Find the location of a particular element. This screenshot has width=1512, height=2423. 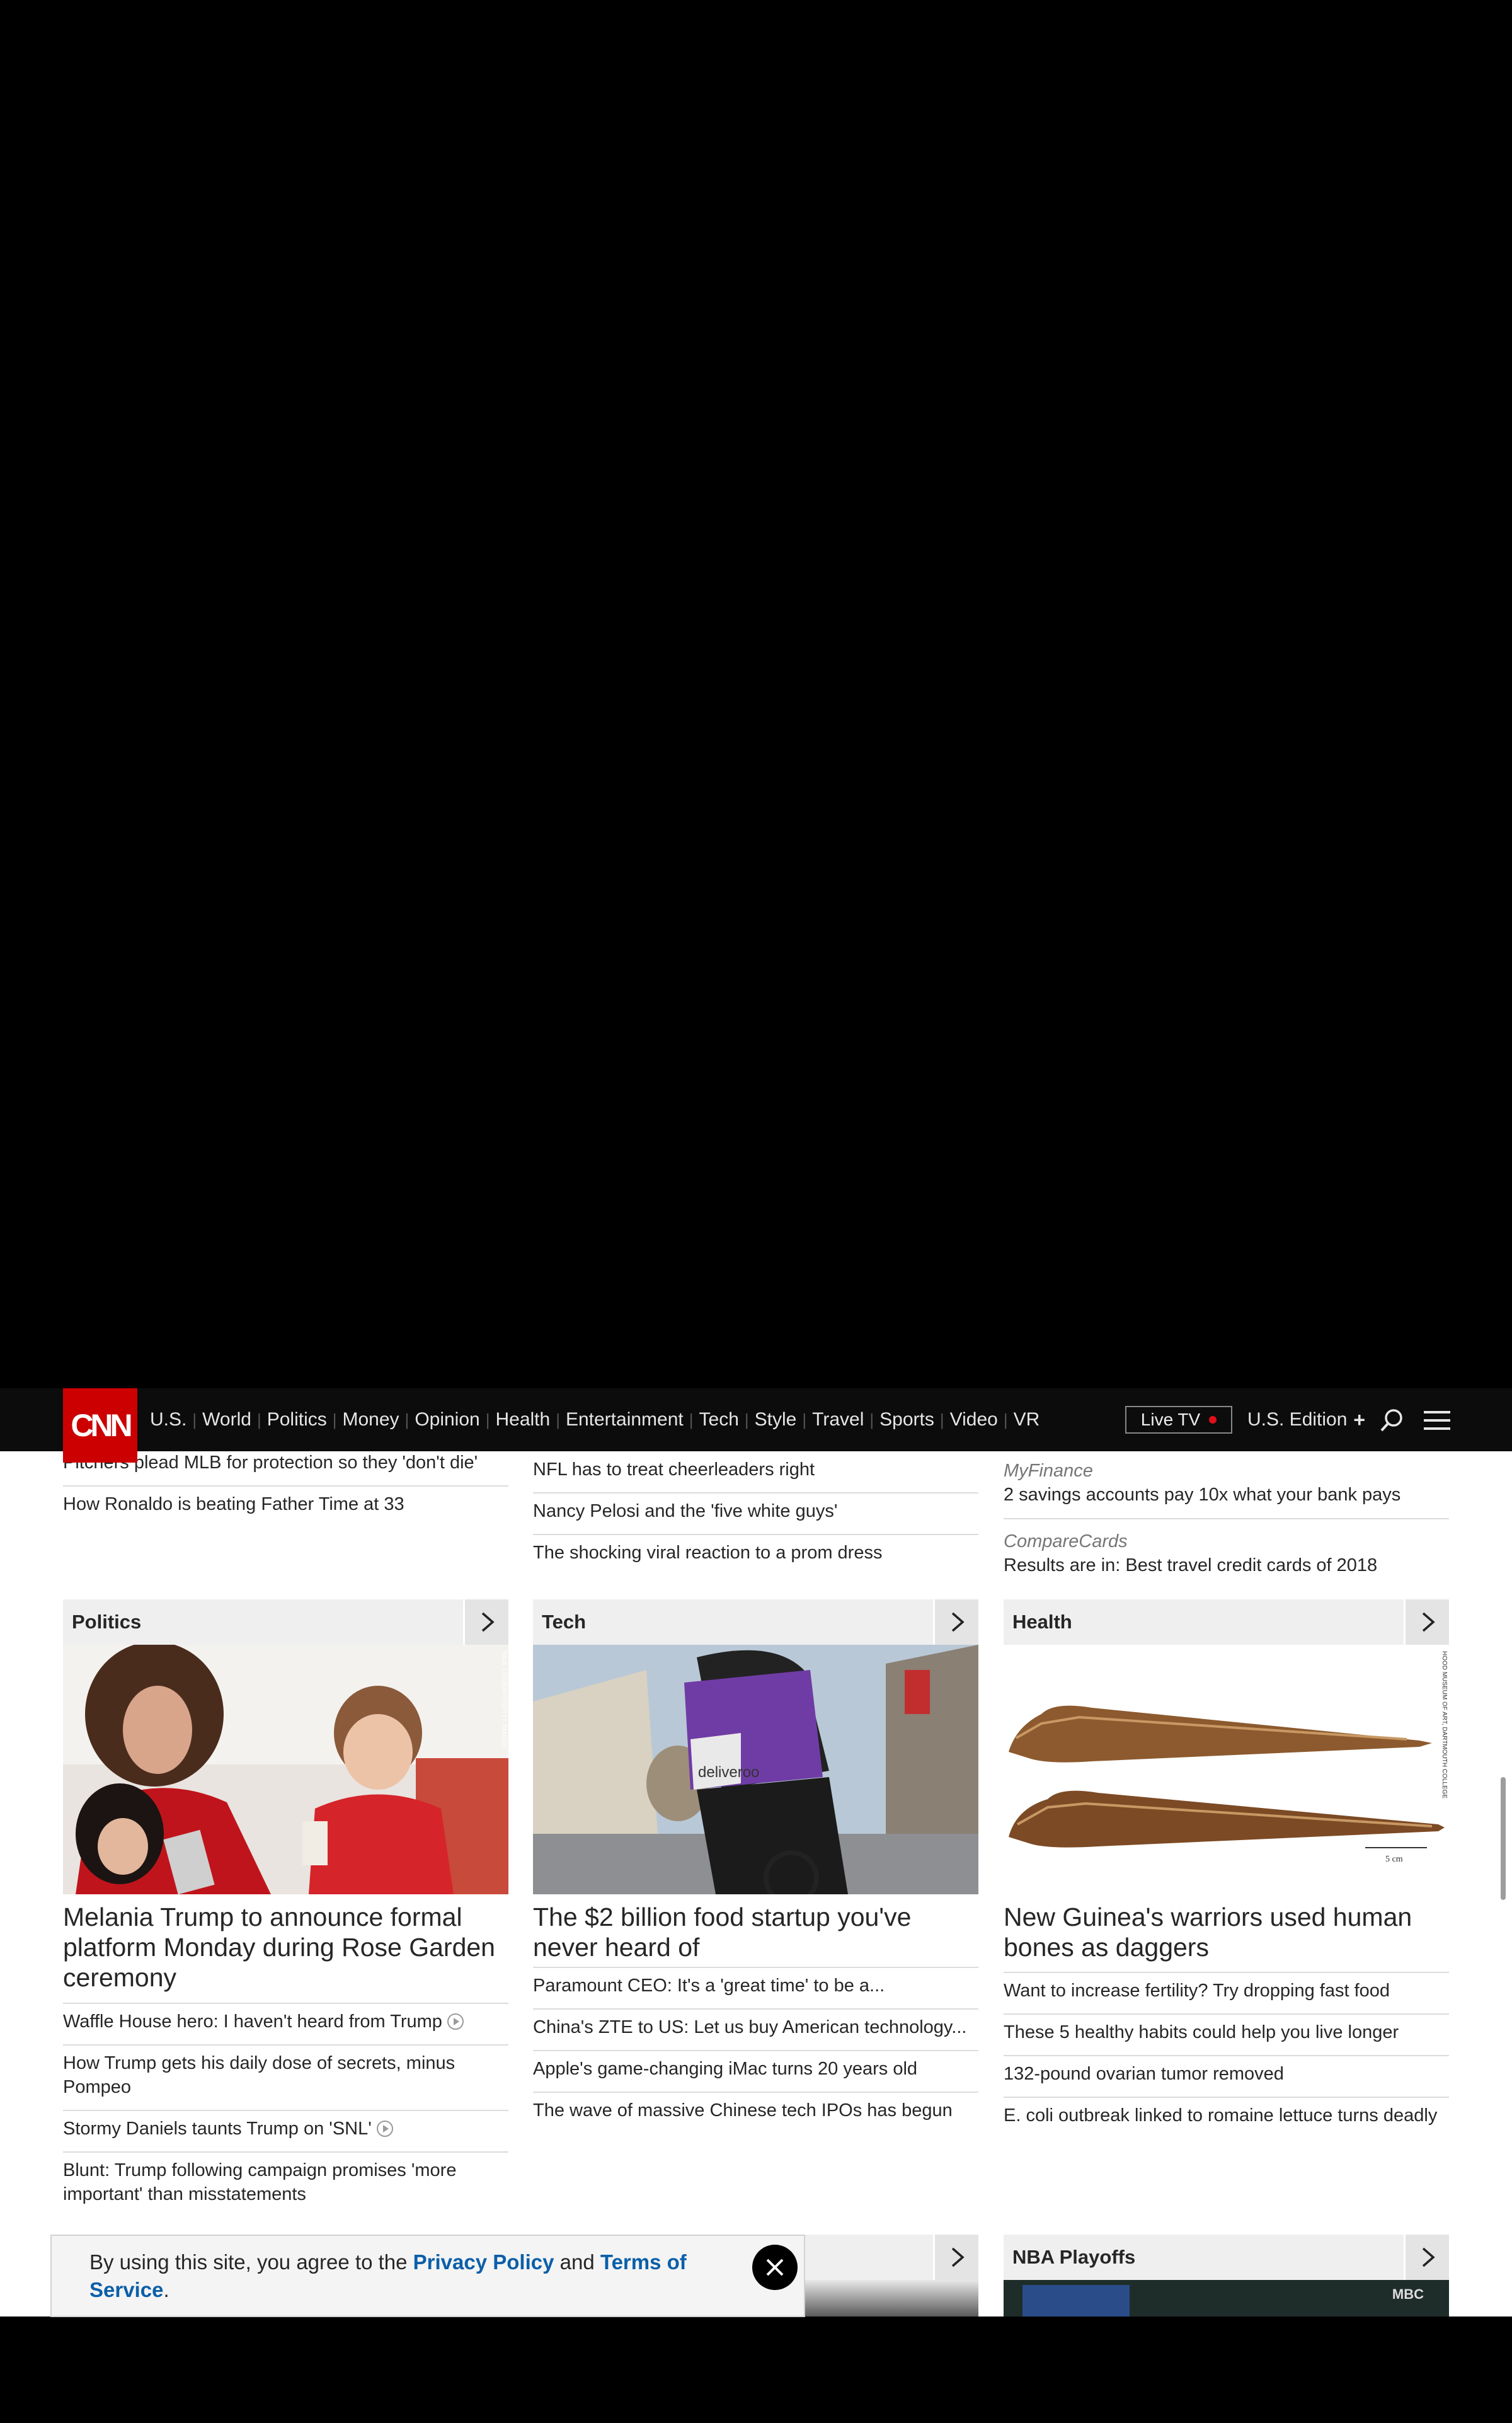

nav-item-us: U.S. is located at coordinates (168, 1419).